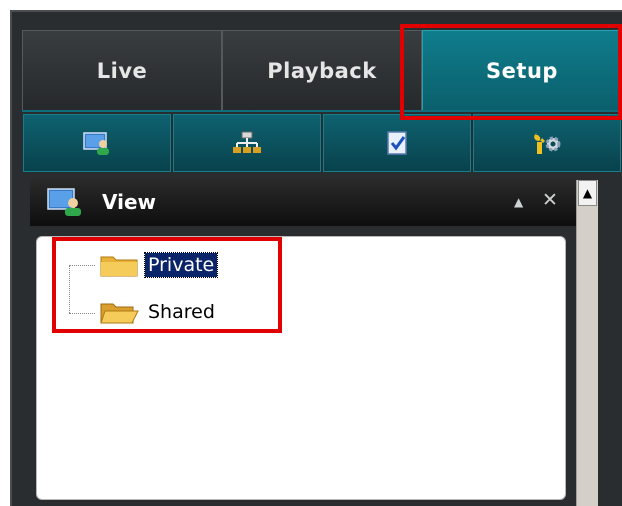  I want to click on view-setup-button, so click(97, 143).